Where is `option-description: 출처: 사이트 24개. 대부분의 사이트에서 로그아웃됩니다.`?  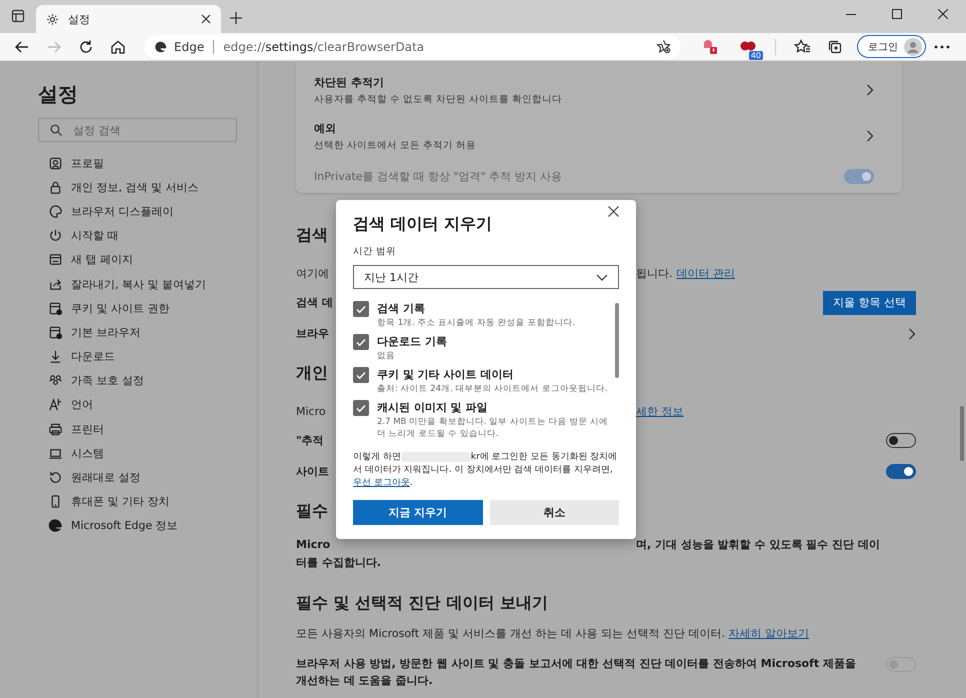 option-description: 출처: 사이트 24개. 대부분의 사이트에서 로그아웃됩니다. is located at coordinates (492, 389).